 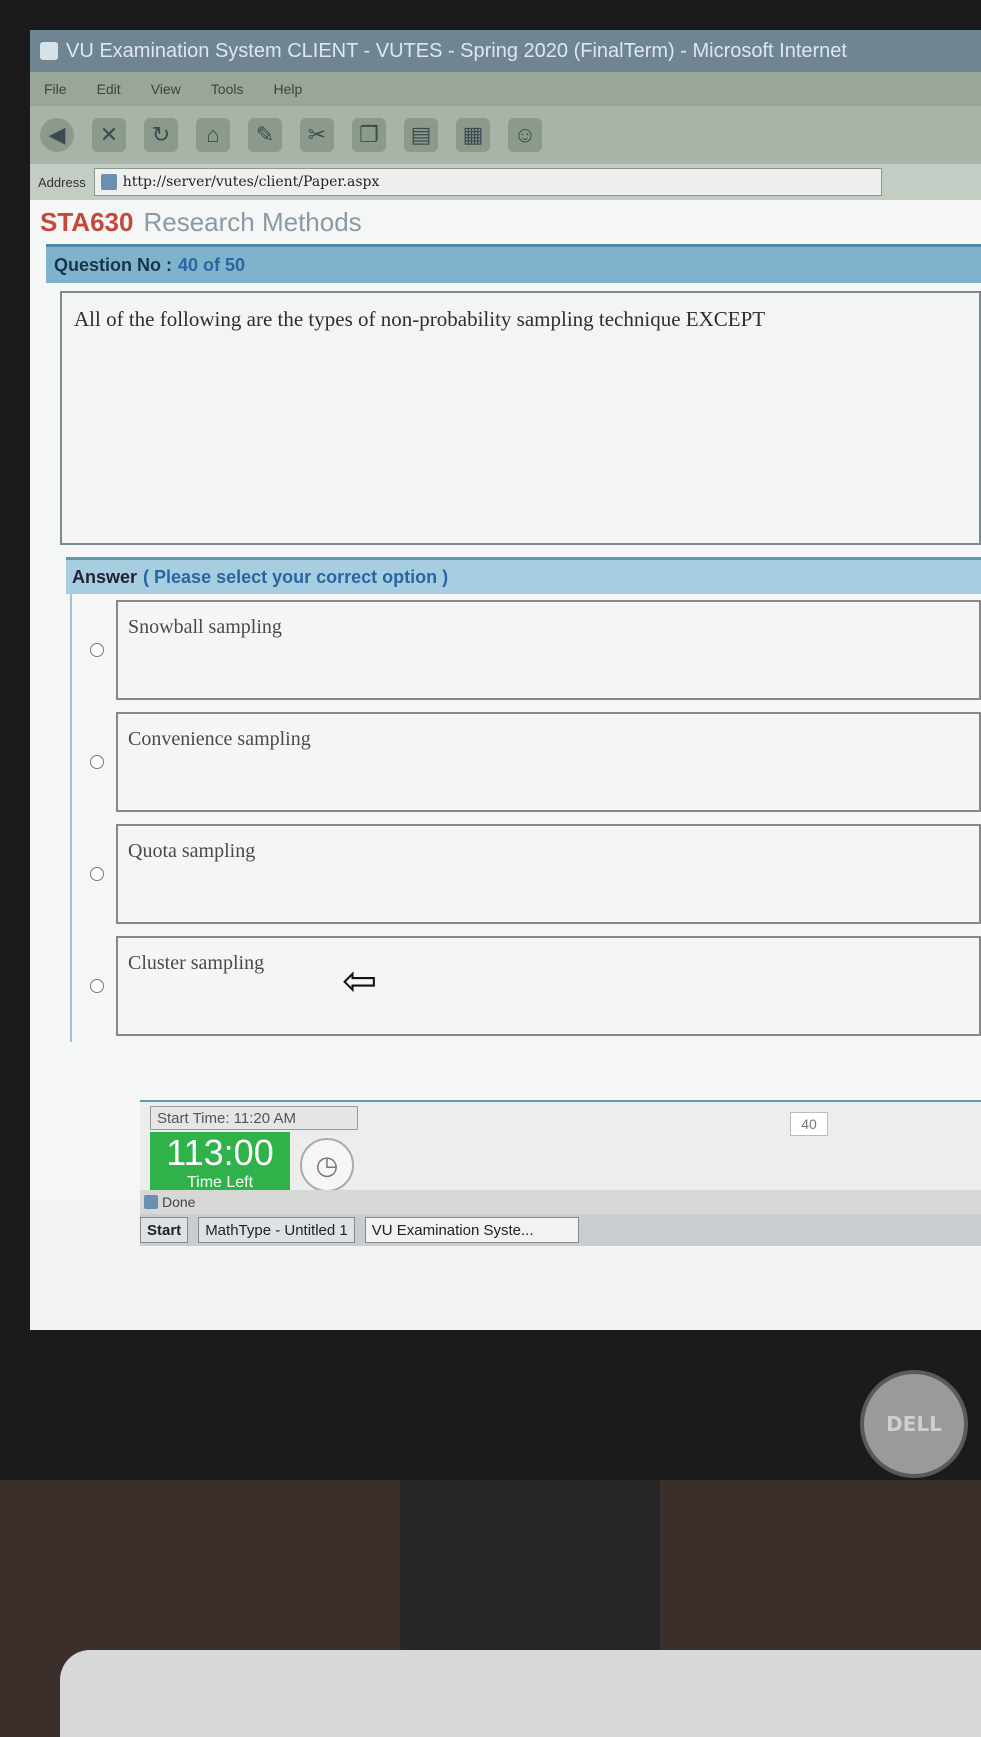 I want to click on menu-file: File, so click(x=55, y=89).